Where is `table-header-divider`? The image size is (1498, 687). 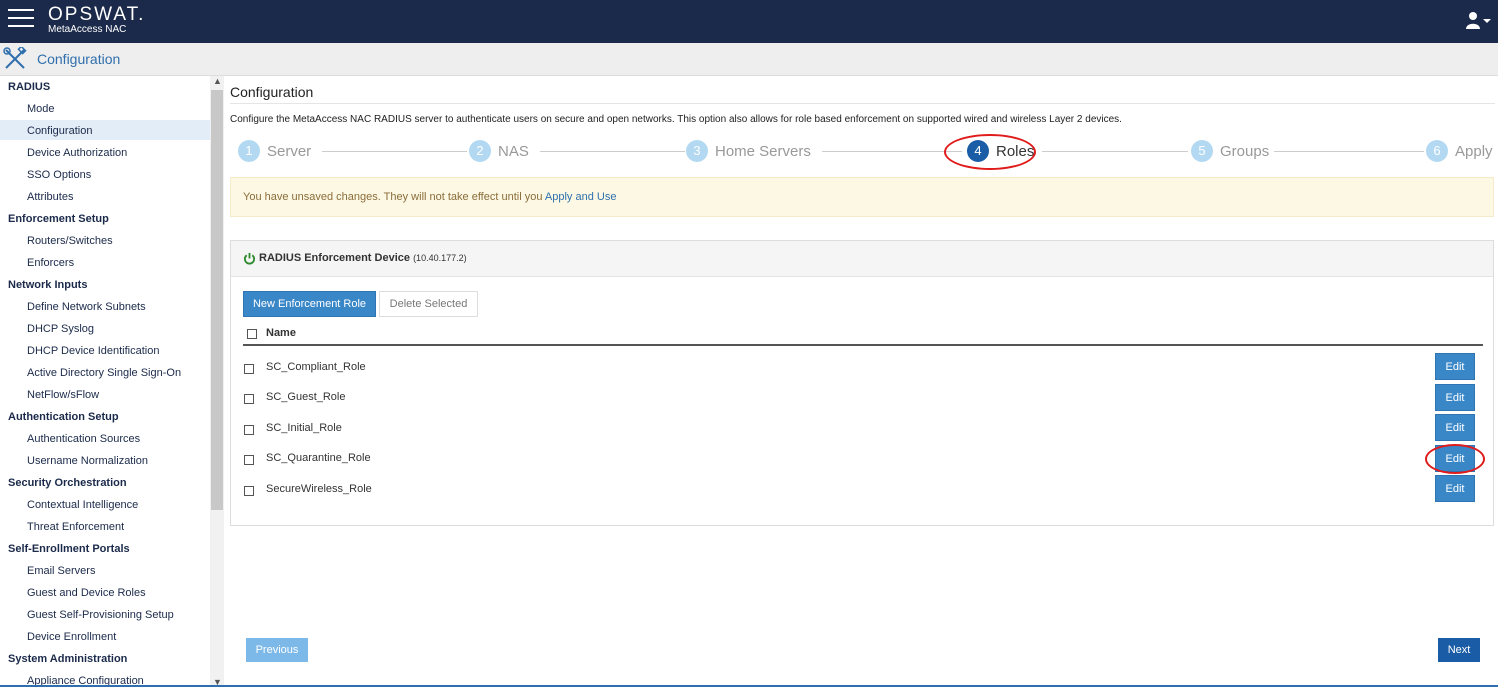 table-header-divider is located at coordinates (863, 345).